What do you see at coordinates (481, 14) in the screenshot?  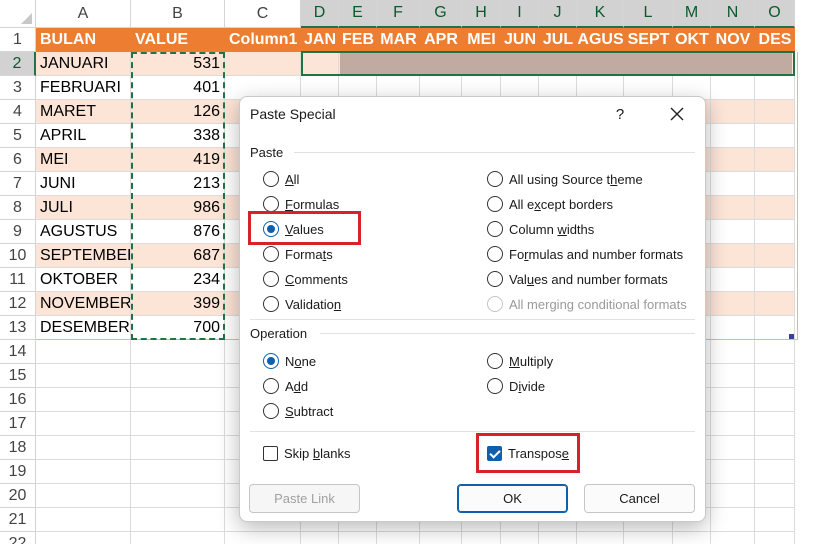 I see `column-header-h: H` at bounding box center [481, 14].